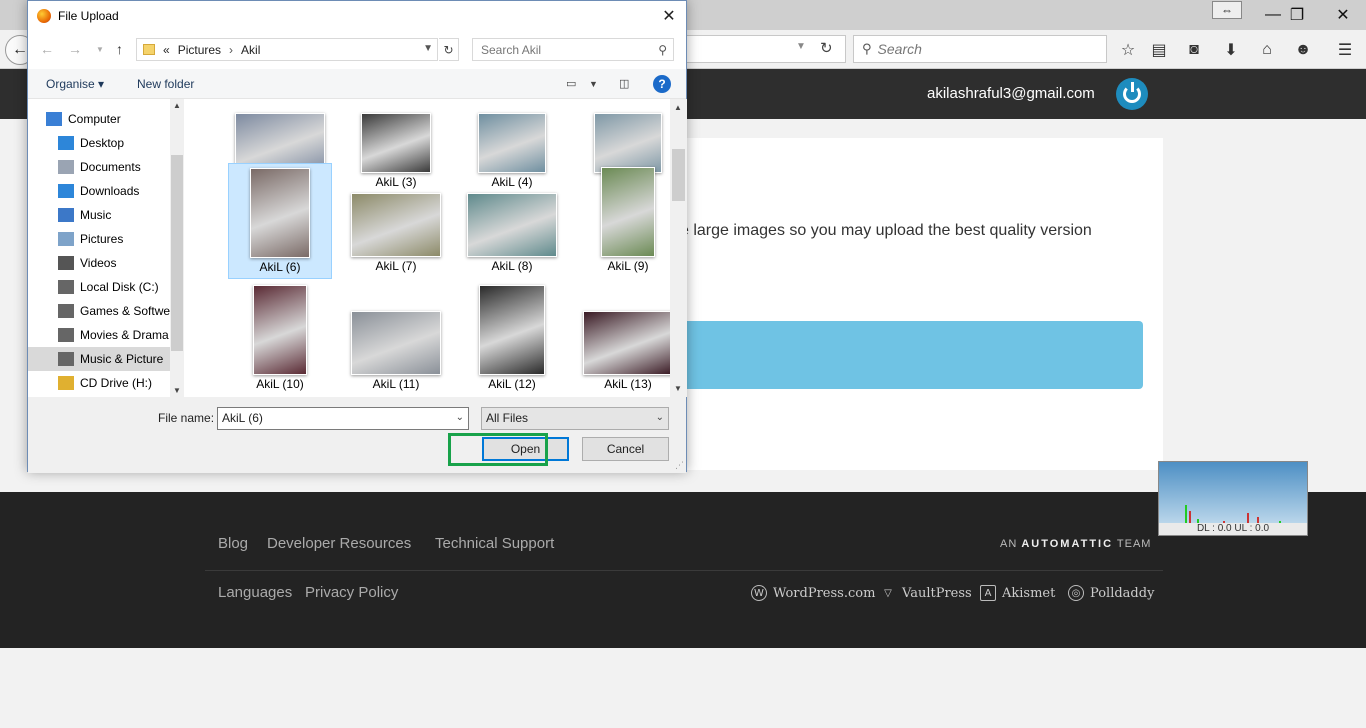 This screenshot has height=728, width=1366. I want to click on drive-icon, so click(66, 359).